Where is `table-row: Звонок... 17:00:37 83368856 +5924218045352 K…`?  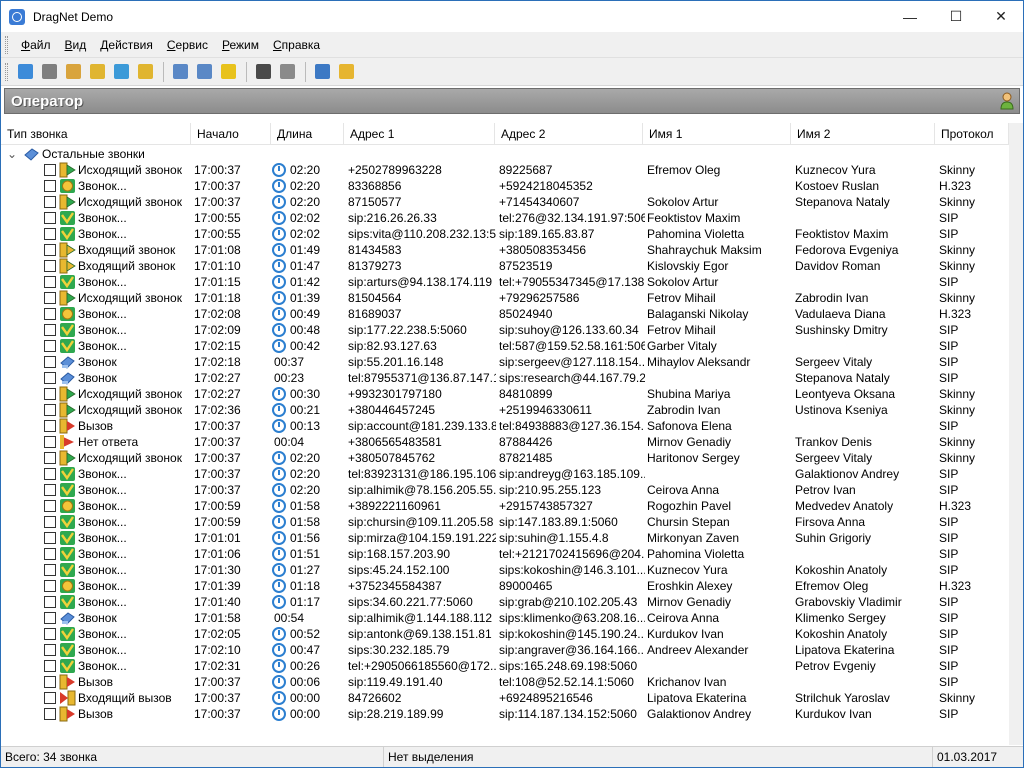 table-row: Звонок... 17:00:37 83368856 +5924218045352 K… is located at coordinates (505, 186).